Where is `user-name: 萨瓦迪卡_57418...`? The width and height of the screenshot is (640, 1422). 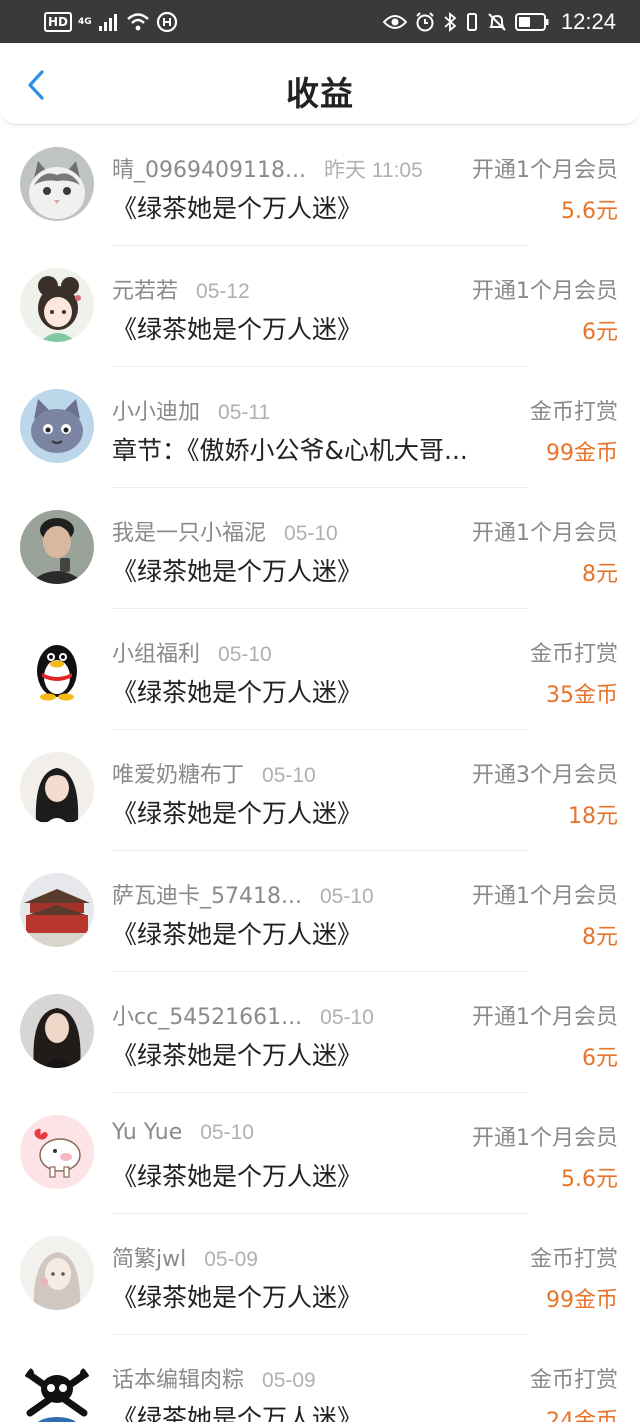
user-name: 萨瓦迪卡_57418... is located at coordinates (207, 896).